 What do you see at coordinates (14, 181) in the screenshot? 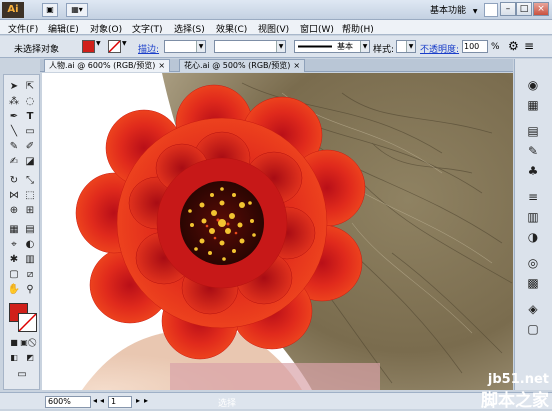
I see `rotate-tool-icon: ↻` at bounding box center [14, 181].